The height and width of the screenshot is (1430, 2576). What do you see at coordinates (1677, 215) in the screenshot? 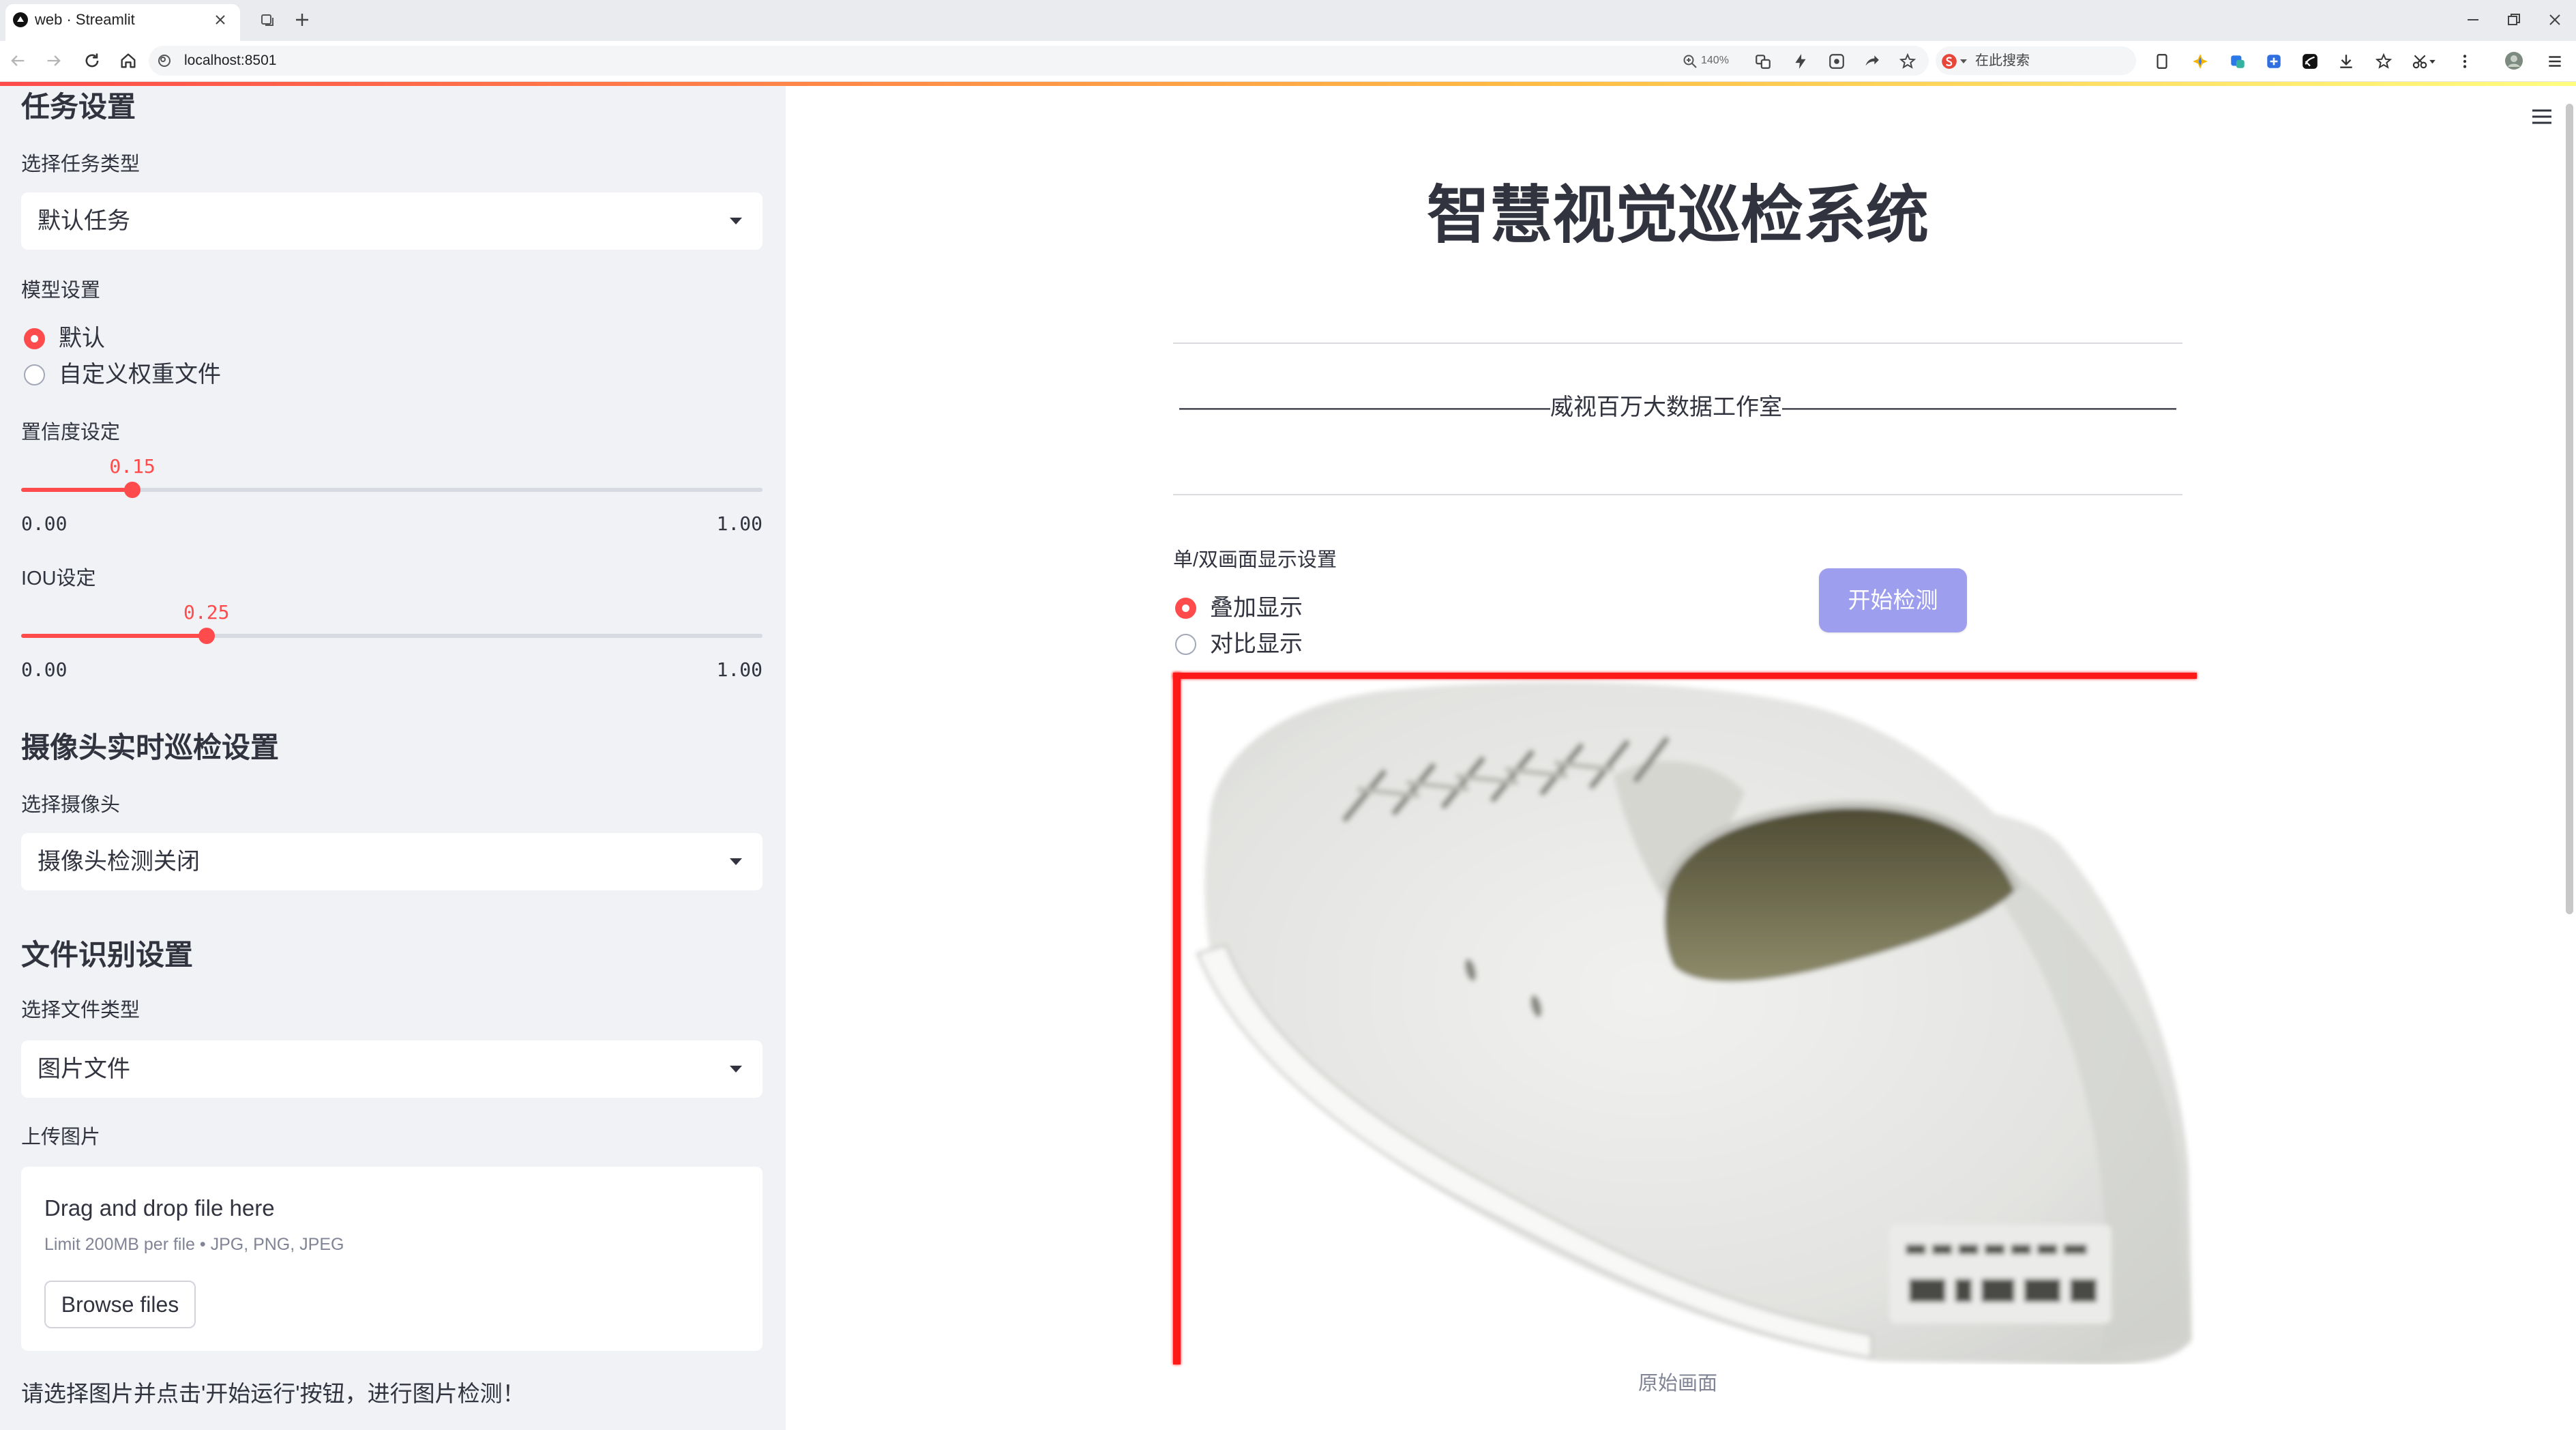
I see `page-title: 智慧视觉巡检系统` at bounding box center [1677, 215].